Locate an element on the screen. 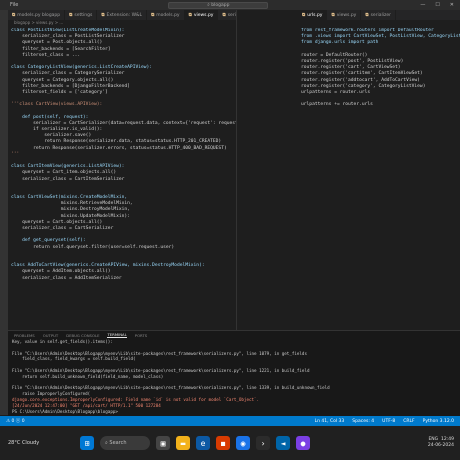  editor-split-area is located at coordinates (267, 170).